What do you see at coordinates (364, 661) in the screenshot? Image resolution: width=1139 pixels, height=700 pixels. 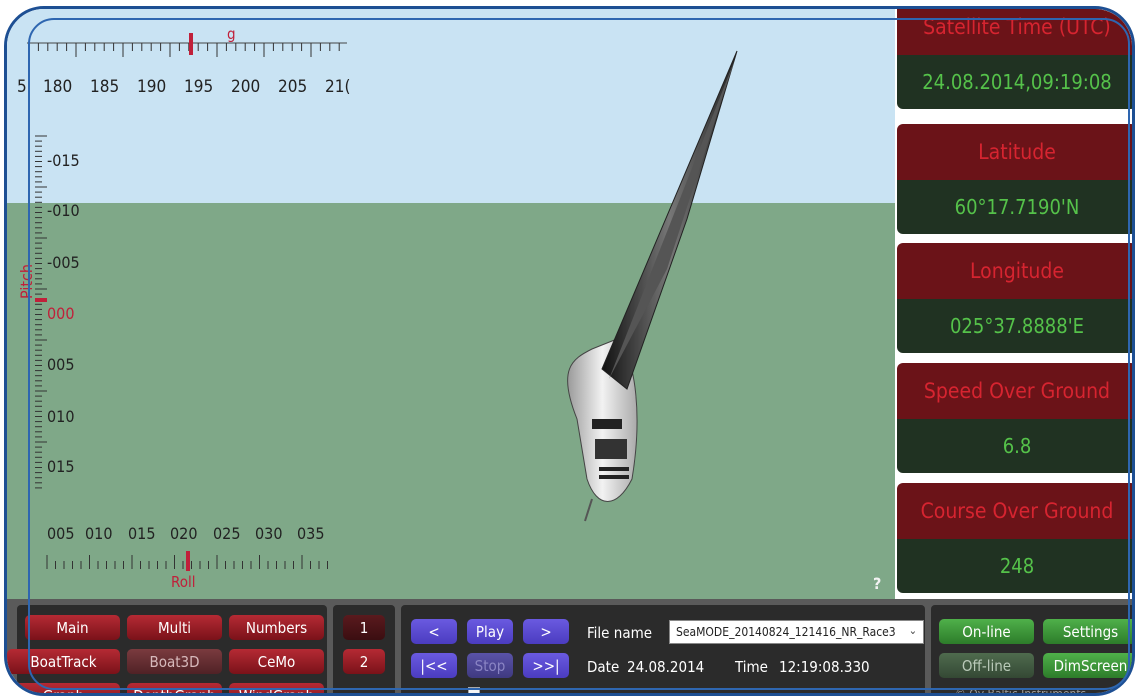 I see `page-2-button: 2` at bounding box center [364, 661].